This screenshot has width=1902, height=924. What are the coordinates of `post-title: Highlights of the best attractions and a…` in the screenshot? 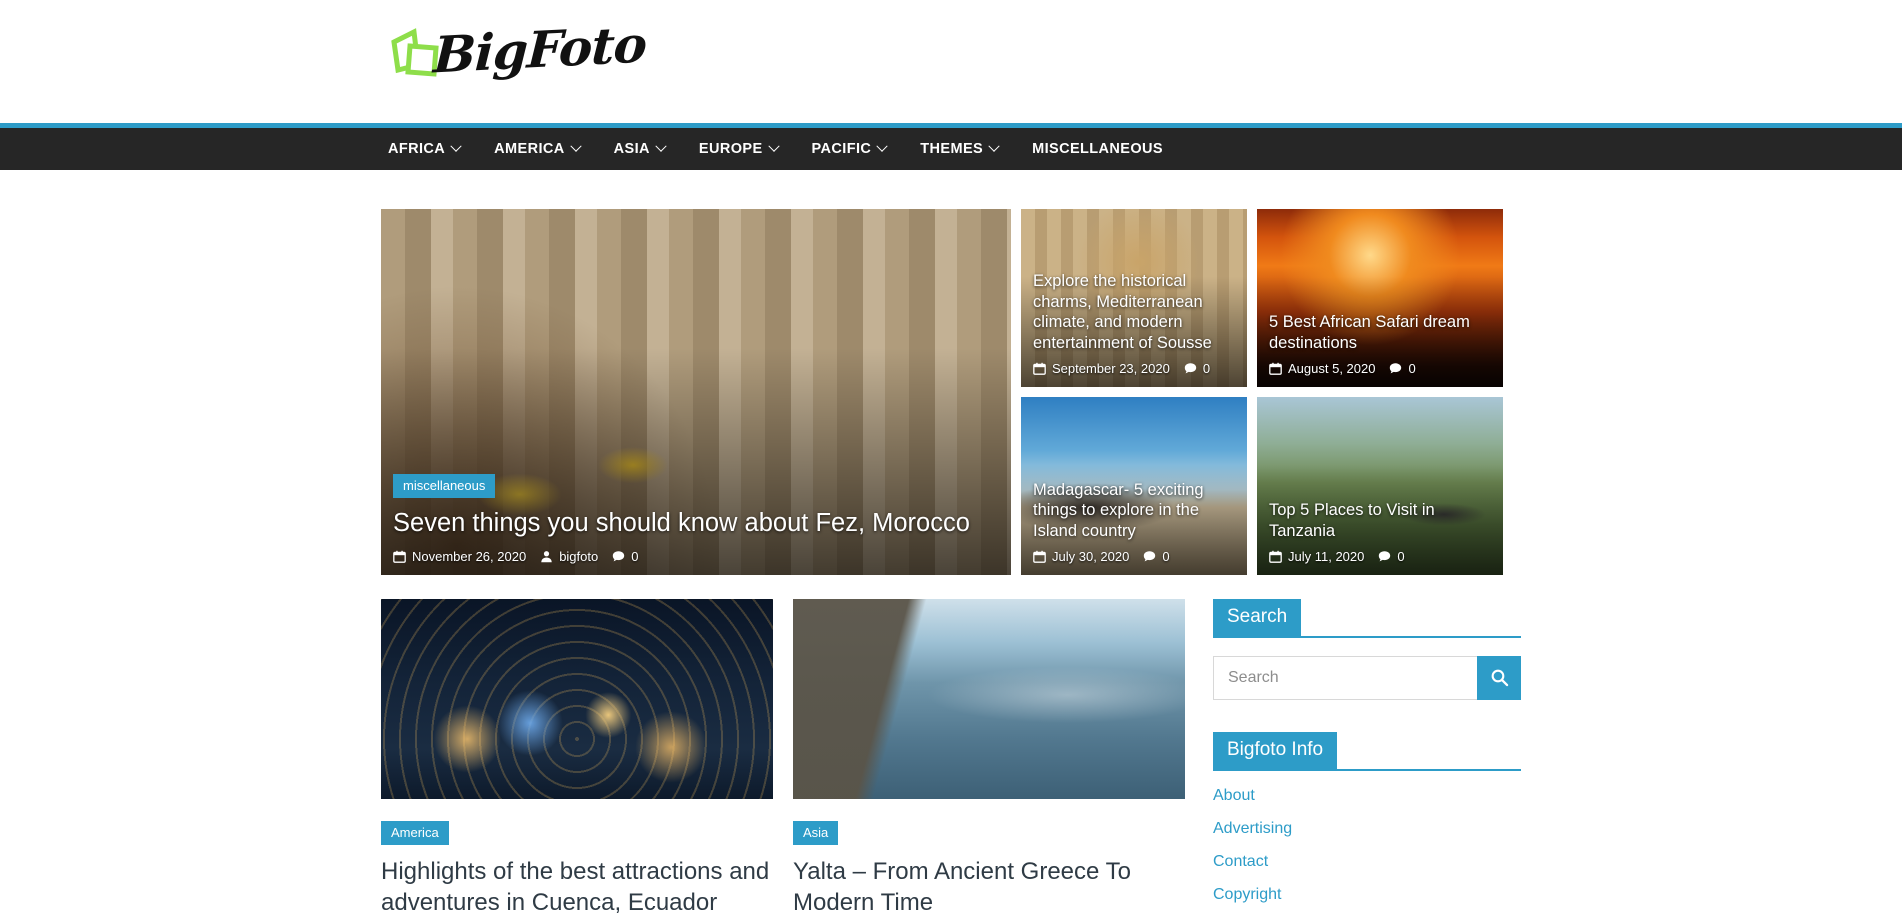 It's located at (577, 887).